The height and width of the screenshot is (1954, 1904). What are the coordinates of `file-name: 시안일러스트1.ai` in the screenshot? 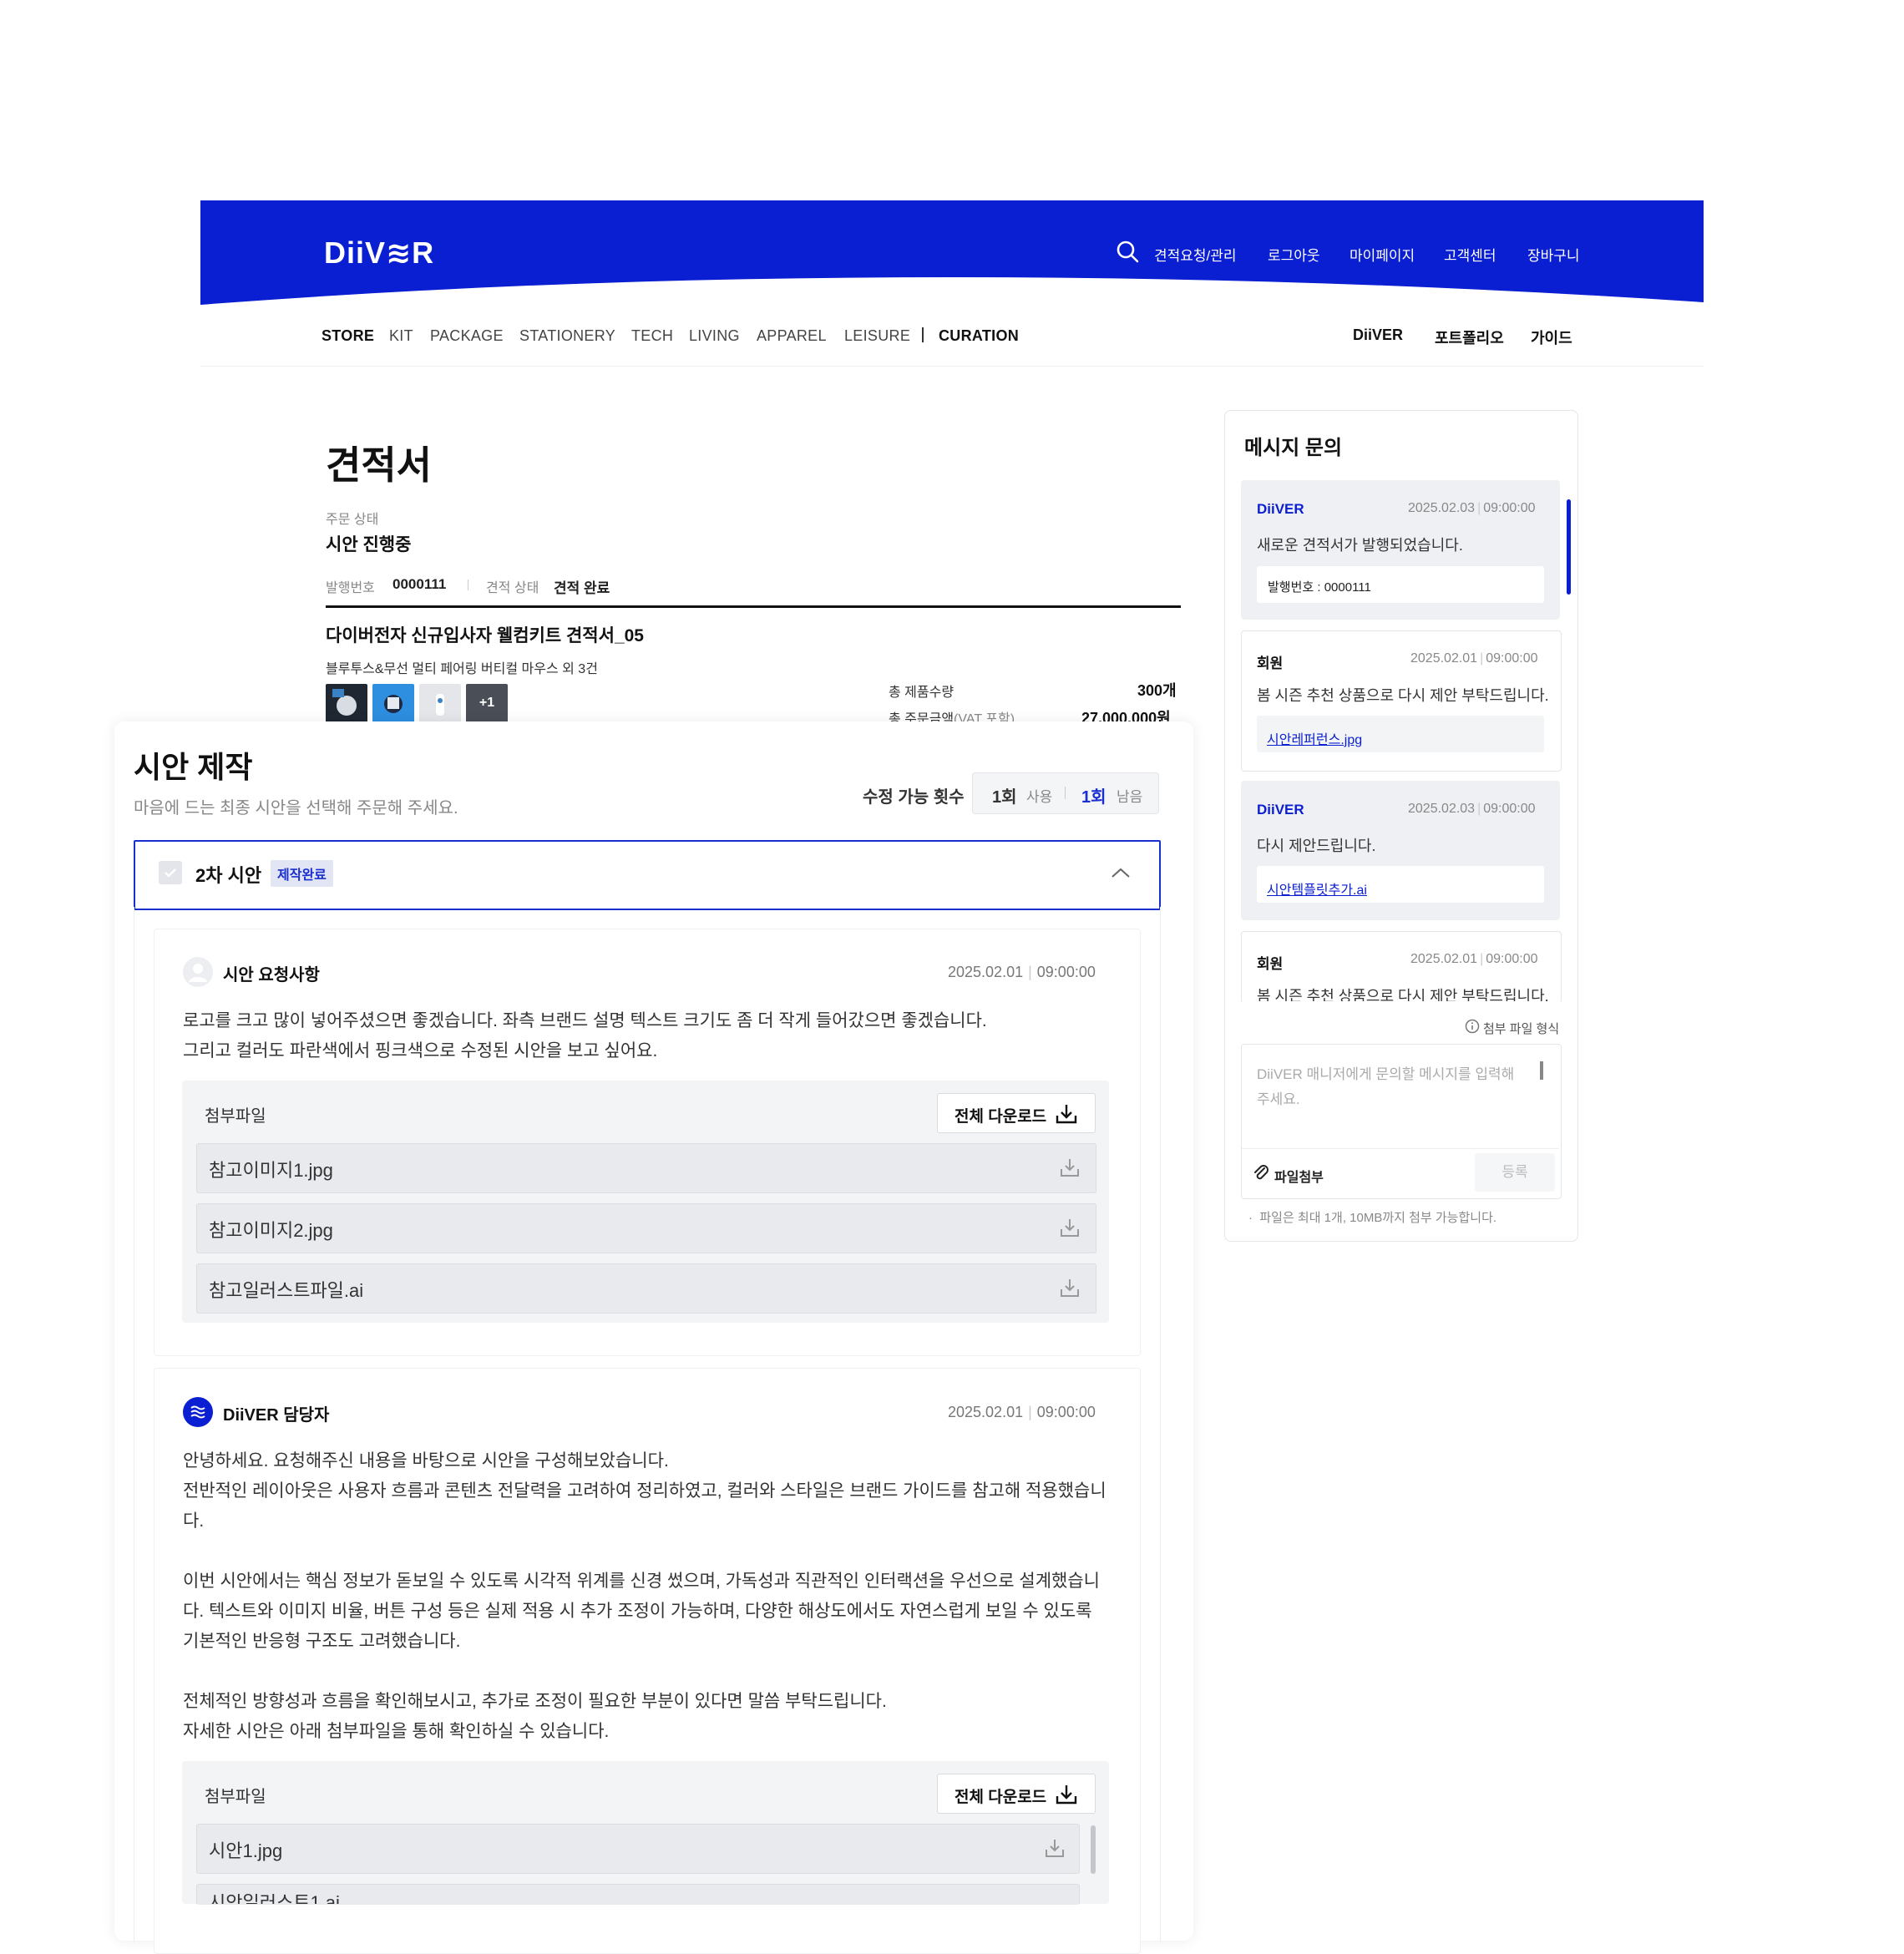 It's located at (274, 1899).